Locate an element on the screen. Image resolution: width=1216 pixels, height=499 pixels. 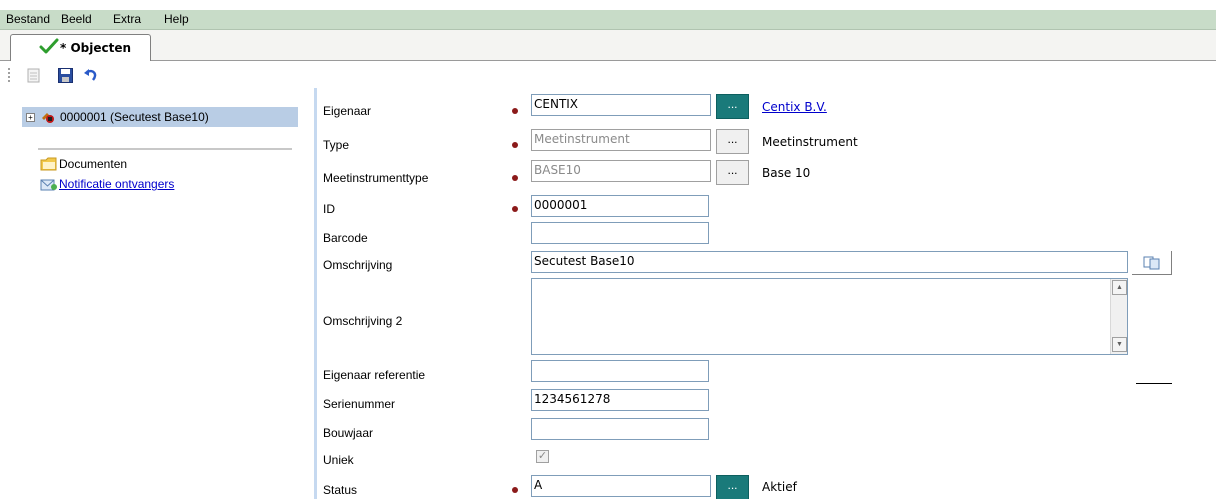
tree-item-link: Notificatie ontvangers is located at coordinates (116, 184).